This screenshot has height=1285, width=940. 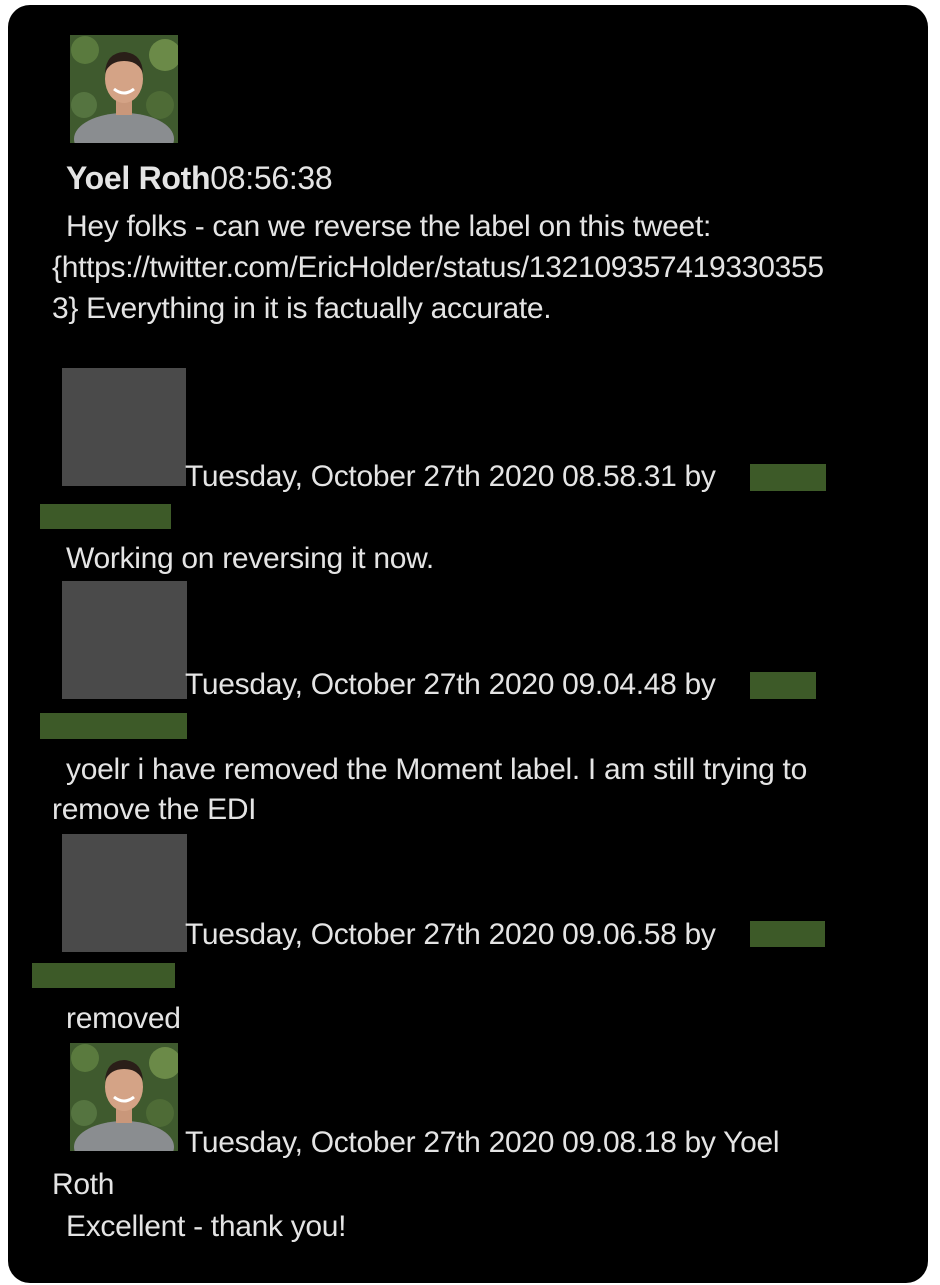 What do you see at coordinates (138, 178) in the screenshot?
I see `sender-name: Yoel Roth` at bounding box center [138, 178].